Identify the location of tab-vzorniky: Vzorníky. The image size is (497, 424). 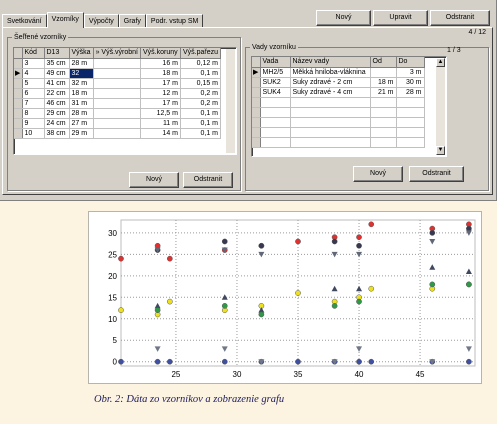
(65, 20).